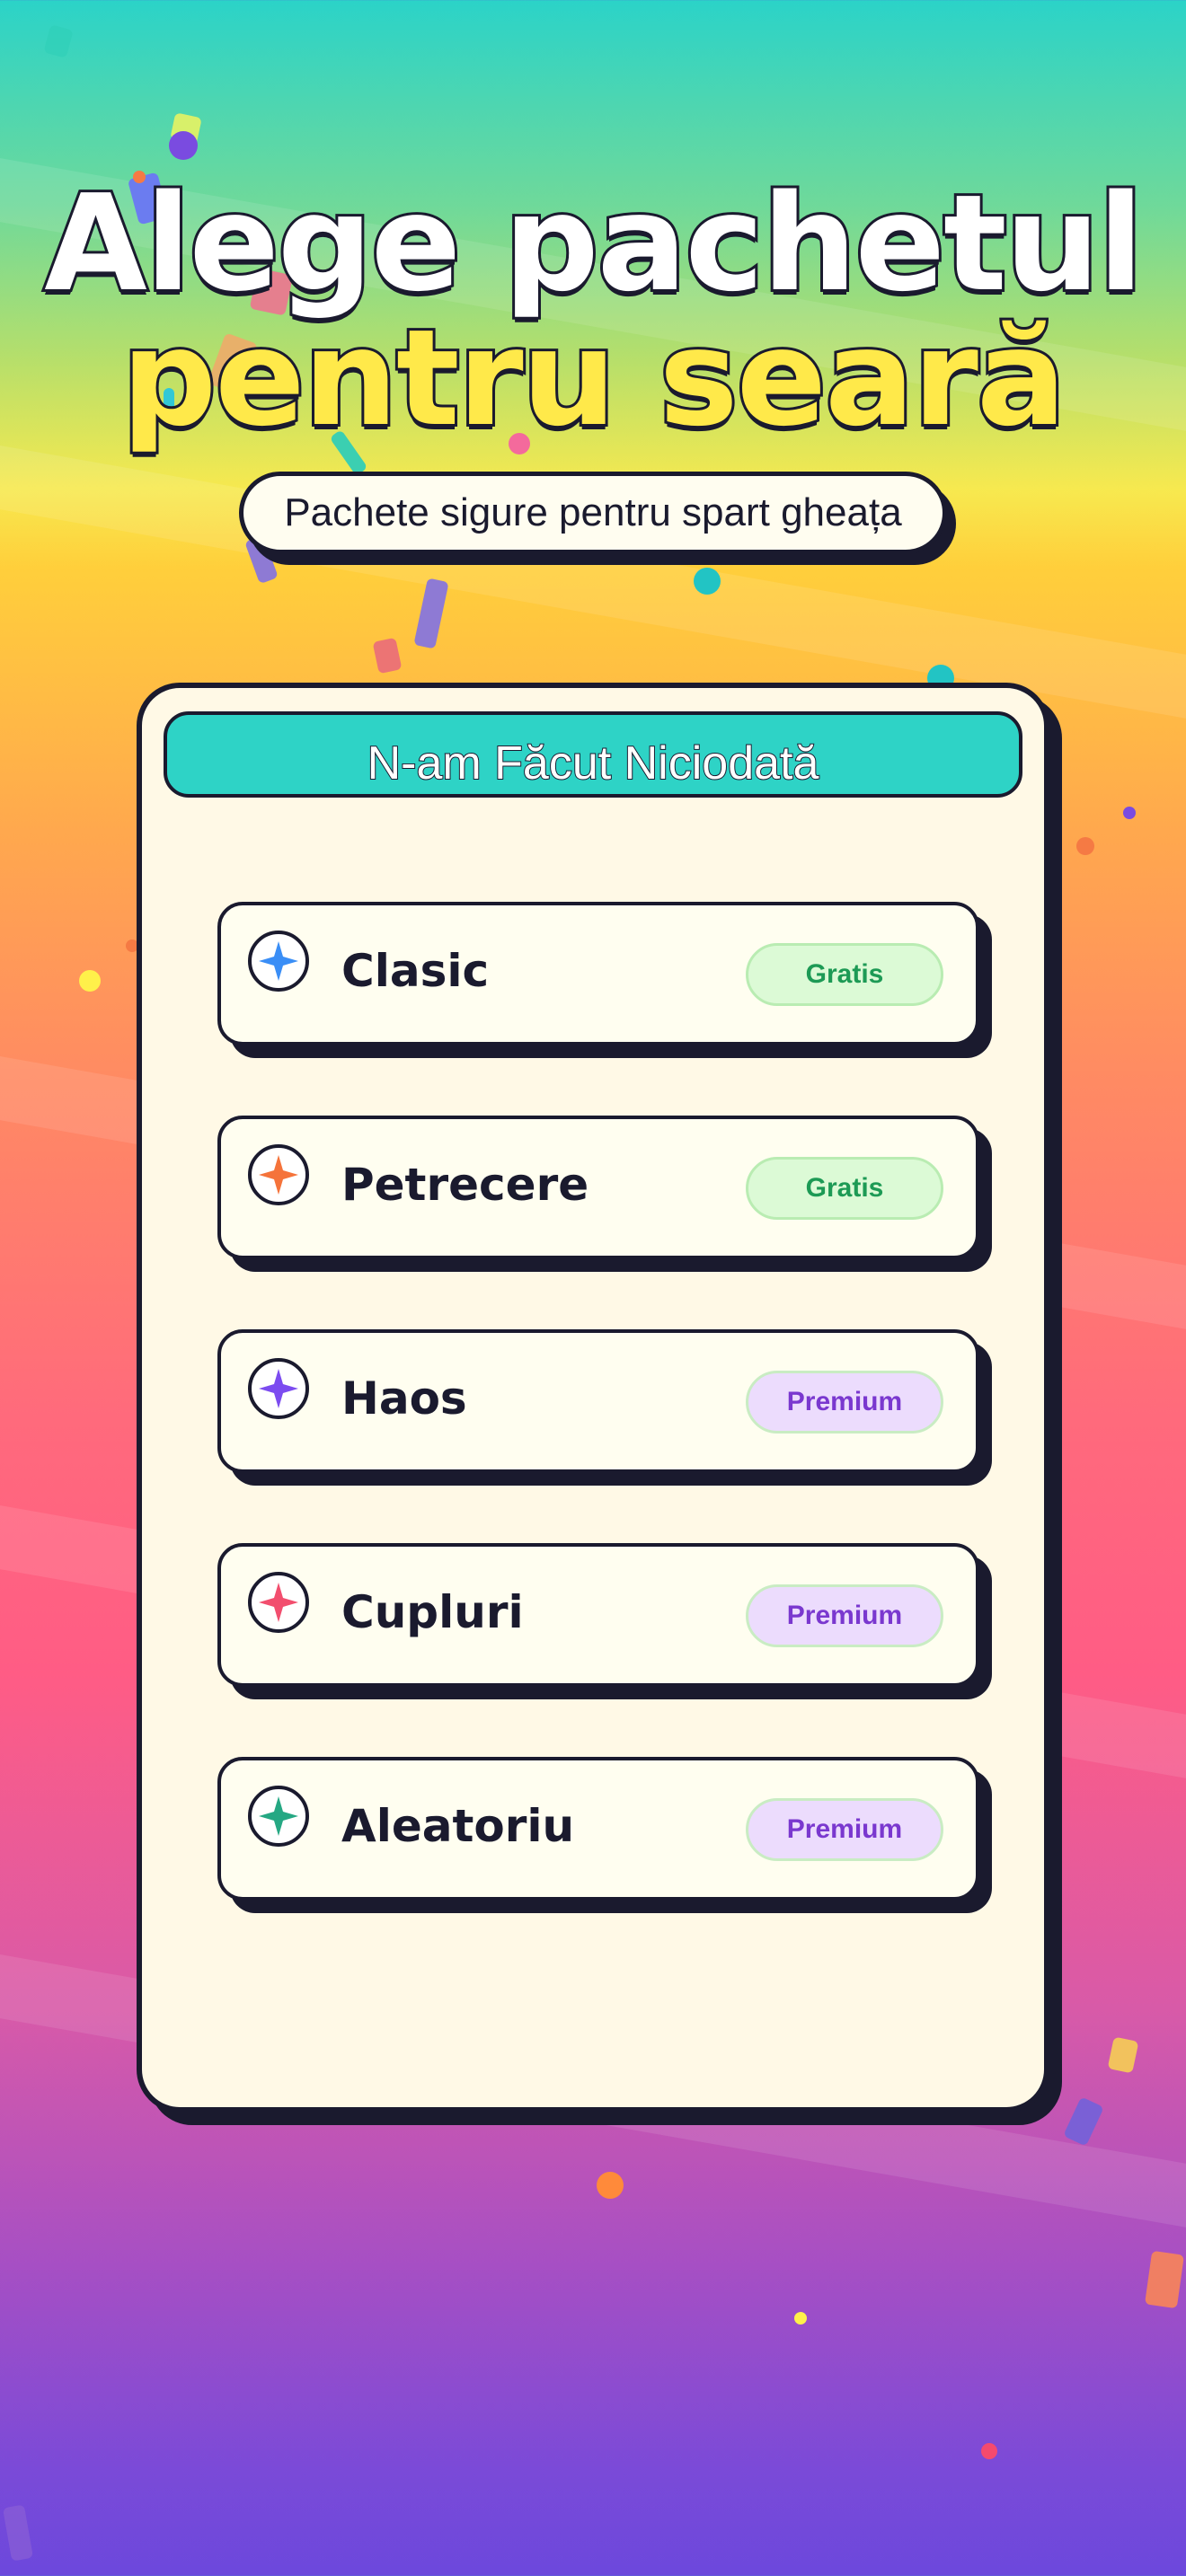 This screenshot has width=1186, height=2576. Describe the element at coordinates (593, 763) in the screenshot. I see `game-name: N-am Făcut Niciodată` at that location.